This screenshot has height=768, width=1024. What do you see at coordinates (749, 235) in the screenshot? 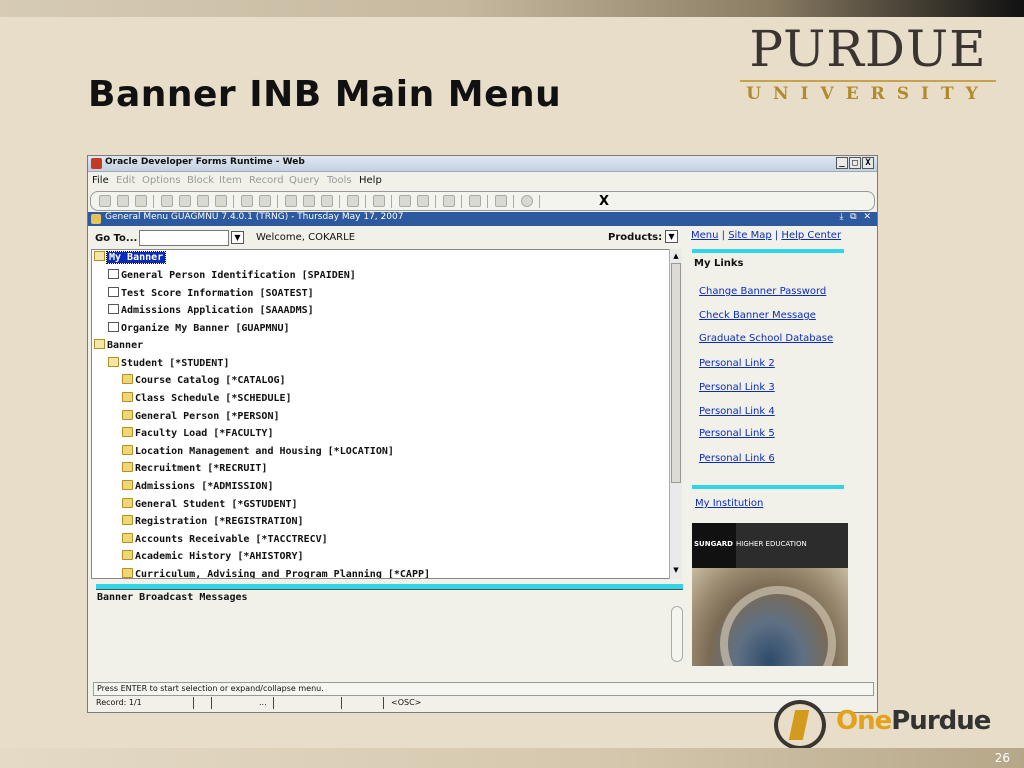
I see `site-map-link: Site Map` at bounding box center [749, 235].